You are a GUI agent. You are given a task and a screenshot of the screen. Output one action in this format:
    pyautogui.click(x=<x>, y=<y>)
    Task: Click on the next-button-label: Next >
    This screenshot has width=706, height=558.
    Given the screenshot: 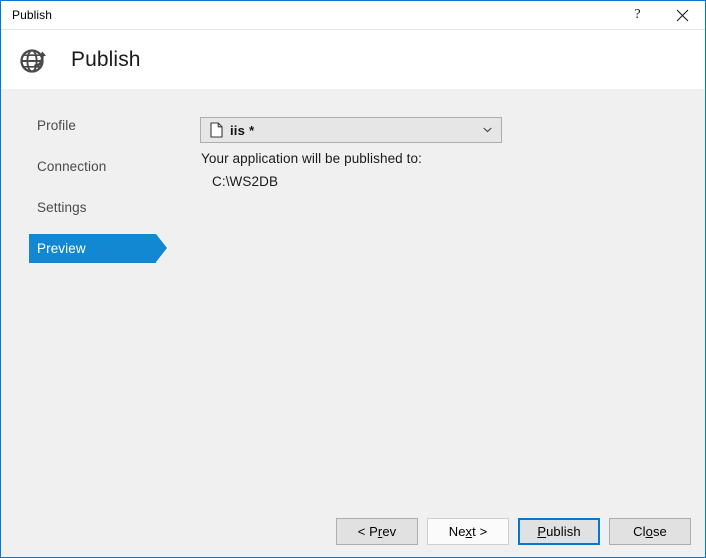 What is the action you would take?
    pyautogui.click(x=468, y=531)
    